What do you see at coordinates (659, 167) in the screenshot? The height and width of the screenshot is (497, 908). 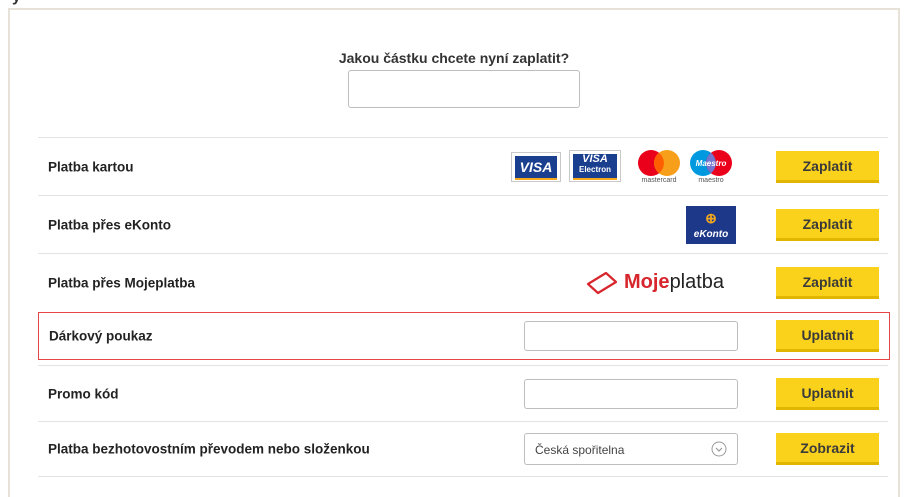 I see `mastercard-logo: mastercard` at bounding box center [659, 167].